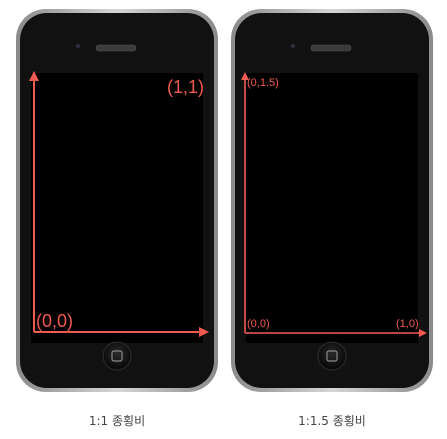 This screenshot has height=439, width=447. Describe the element at coordinates (263, 83) in the screenshot. I see `top-axis-label: (0,1.5)` at that location.